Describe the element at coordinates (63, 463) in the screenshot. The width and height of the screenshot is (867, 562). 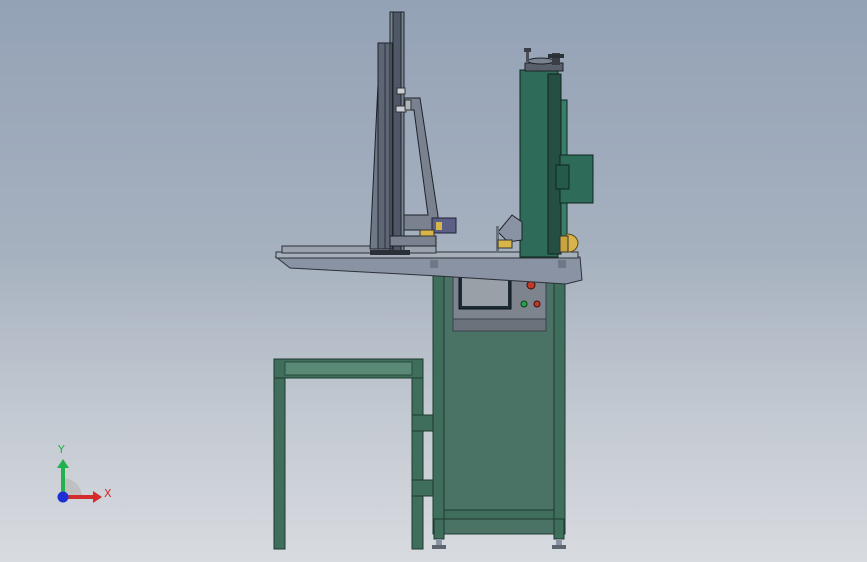
I see `y-axis-arrow-icon` at that location.